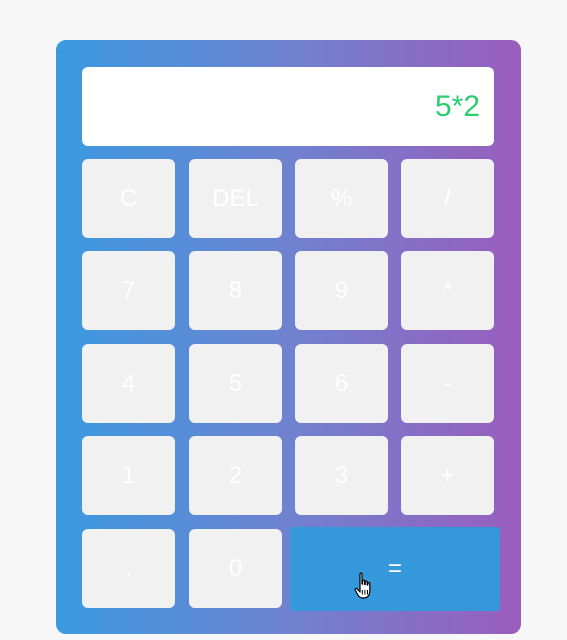  Describe the element at coordinates (235, 568) in the screenshot. I see `zero-button: 0` at that location.